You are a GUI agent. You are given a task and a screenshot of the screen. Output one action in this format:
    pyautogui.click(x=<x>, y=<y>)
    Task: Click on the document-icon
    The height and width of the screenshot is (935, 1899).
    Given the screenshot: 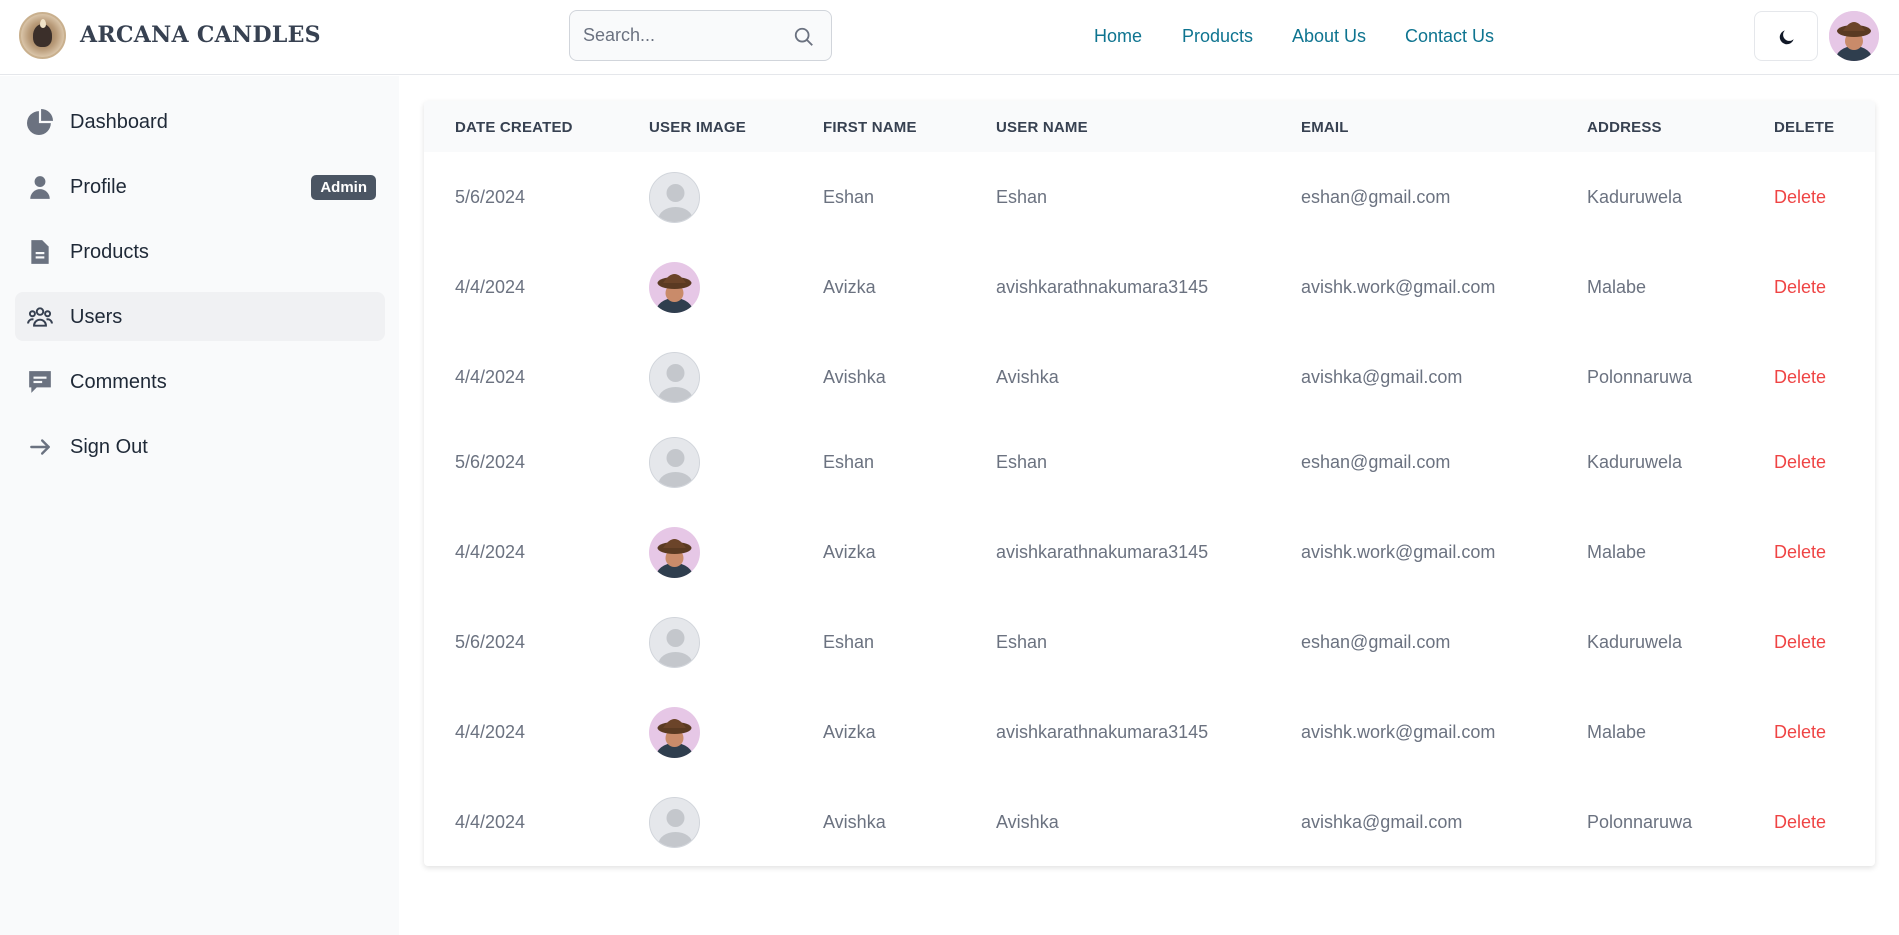 What is the action you would take?
    pyautogui.click(x=40, y=252)
    